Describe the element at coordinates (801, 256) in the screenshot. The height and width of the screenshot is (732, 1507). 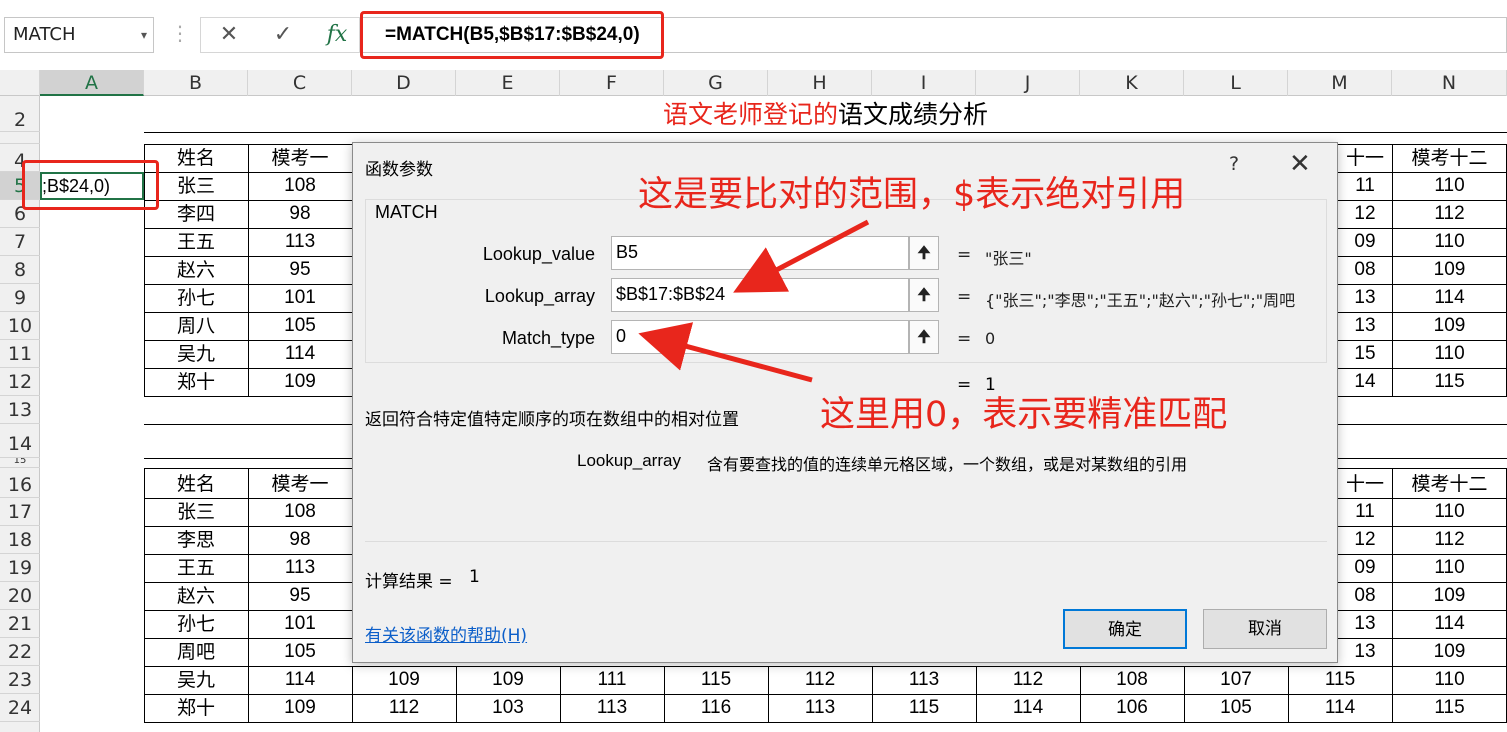
I see `annotation-arrow-range` at that location.